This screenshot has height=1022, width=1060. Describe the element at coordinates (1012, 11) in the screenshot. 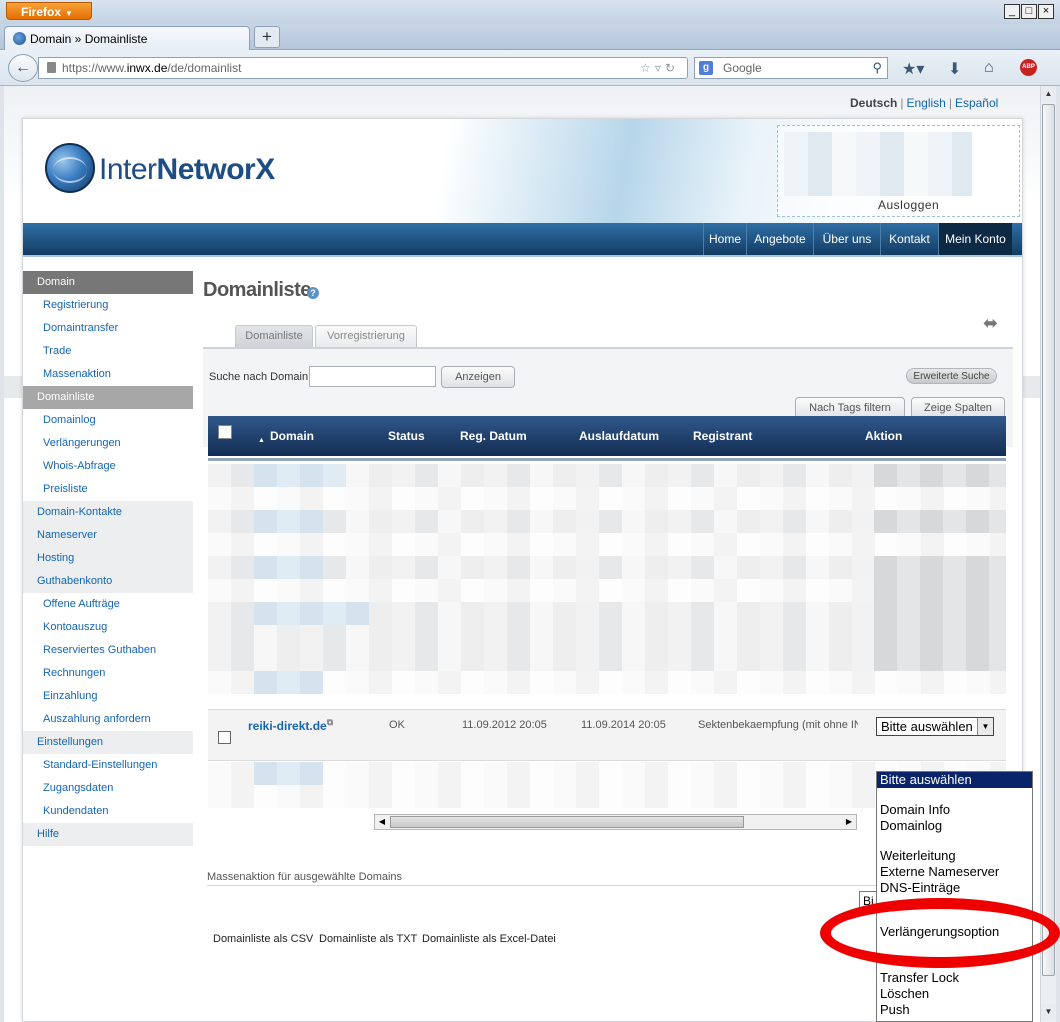

I see `minimize-icon: _` at that location.